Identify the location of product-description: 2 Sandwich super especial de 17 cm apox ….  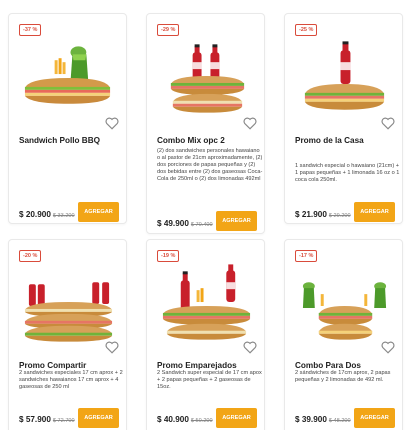
(209, 380).